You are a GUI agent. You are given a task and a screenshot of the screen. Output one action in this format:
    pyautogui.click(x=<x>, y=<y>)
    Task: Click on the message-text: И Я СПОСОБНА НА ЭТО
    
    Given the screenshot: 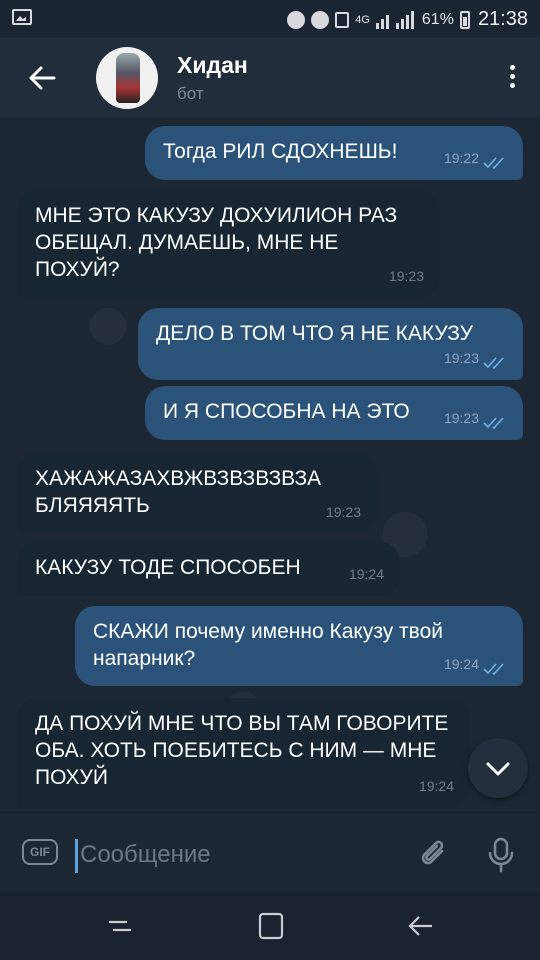 What is the action you would take?
    pyautogui.click(x=286, y=411)
    